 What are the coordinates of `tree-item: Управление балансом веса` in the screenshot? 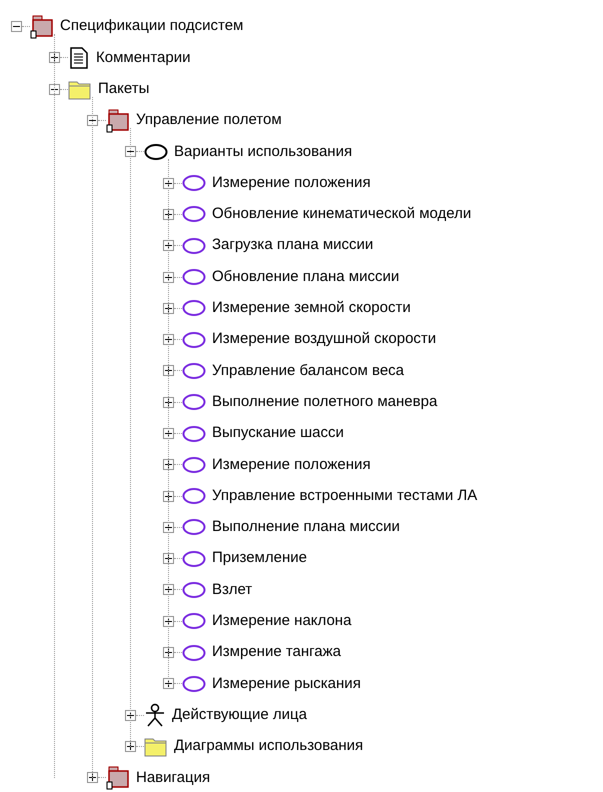 It's located at (308, 371).